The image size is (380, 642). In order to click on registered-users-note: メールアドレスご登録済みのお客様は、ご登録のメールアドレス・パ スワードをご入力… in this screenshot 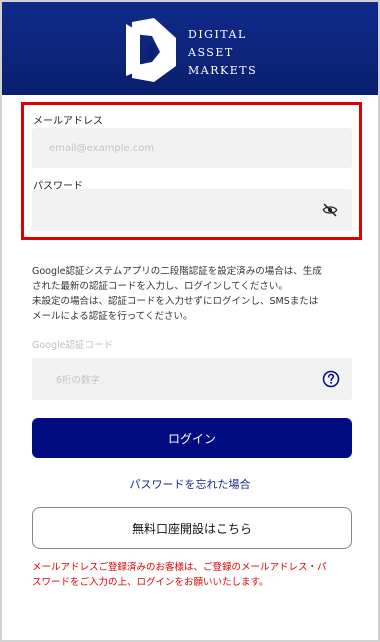, I will do `click(197, 575)`.